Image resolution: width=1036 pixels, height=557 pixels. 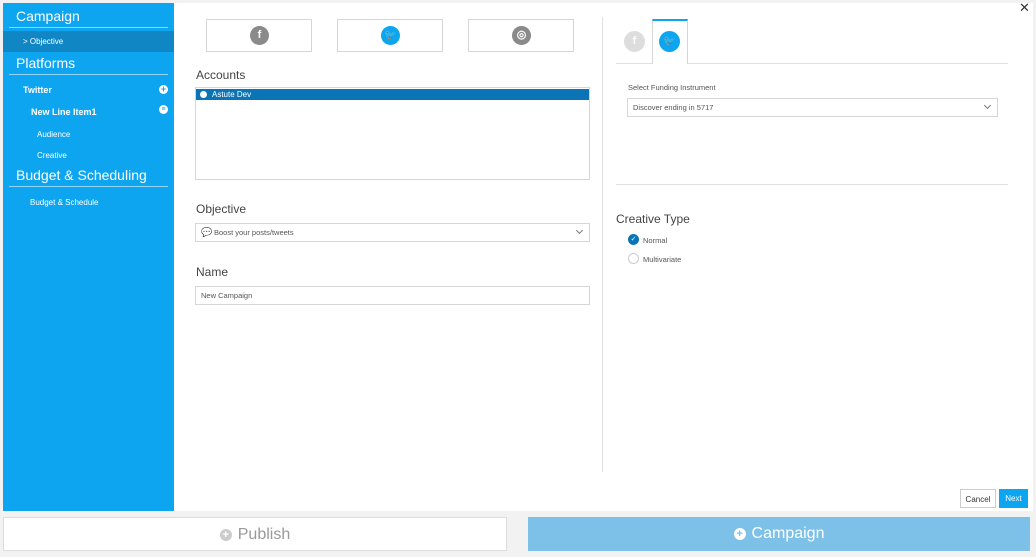 What do you see at coordinates (53, 134) in the screenshot?
I see `sidebar-item-audience: Audience` at bounding box center [53, 134].